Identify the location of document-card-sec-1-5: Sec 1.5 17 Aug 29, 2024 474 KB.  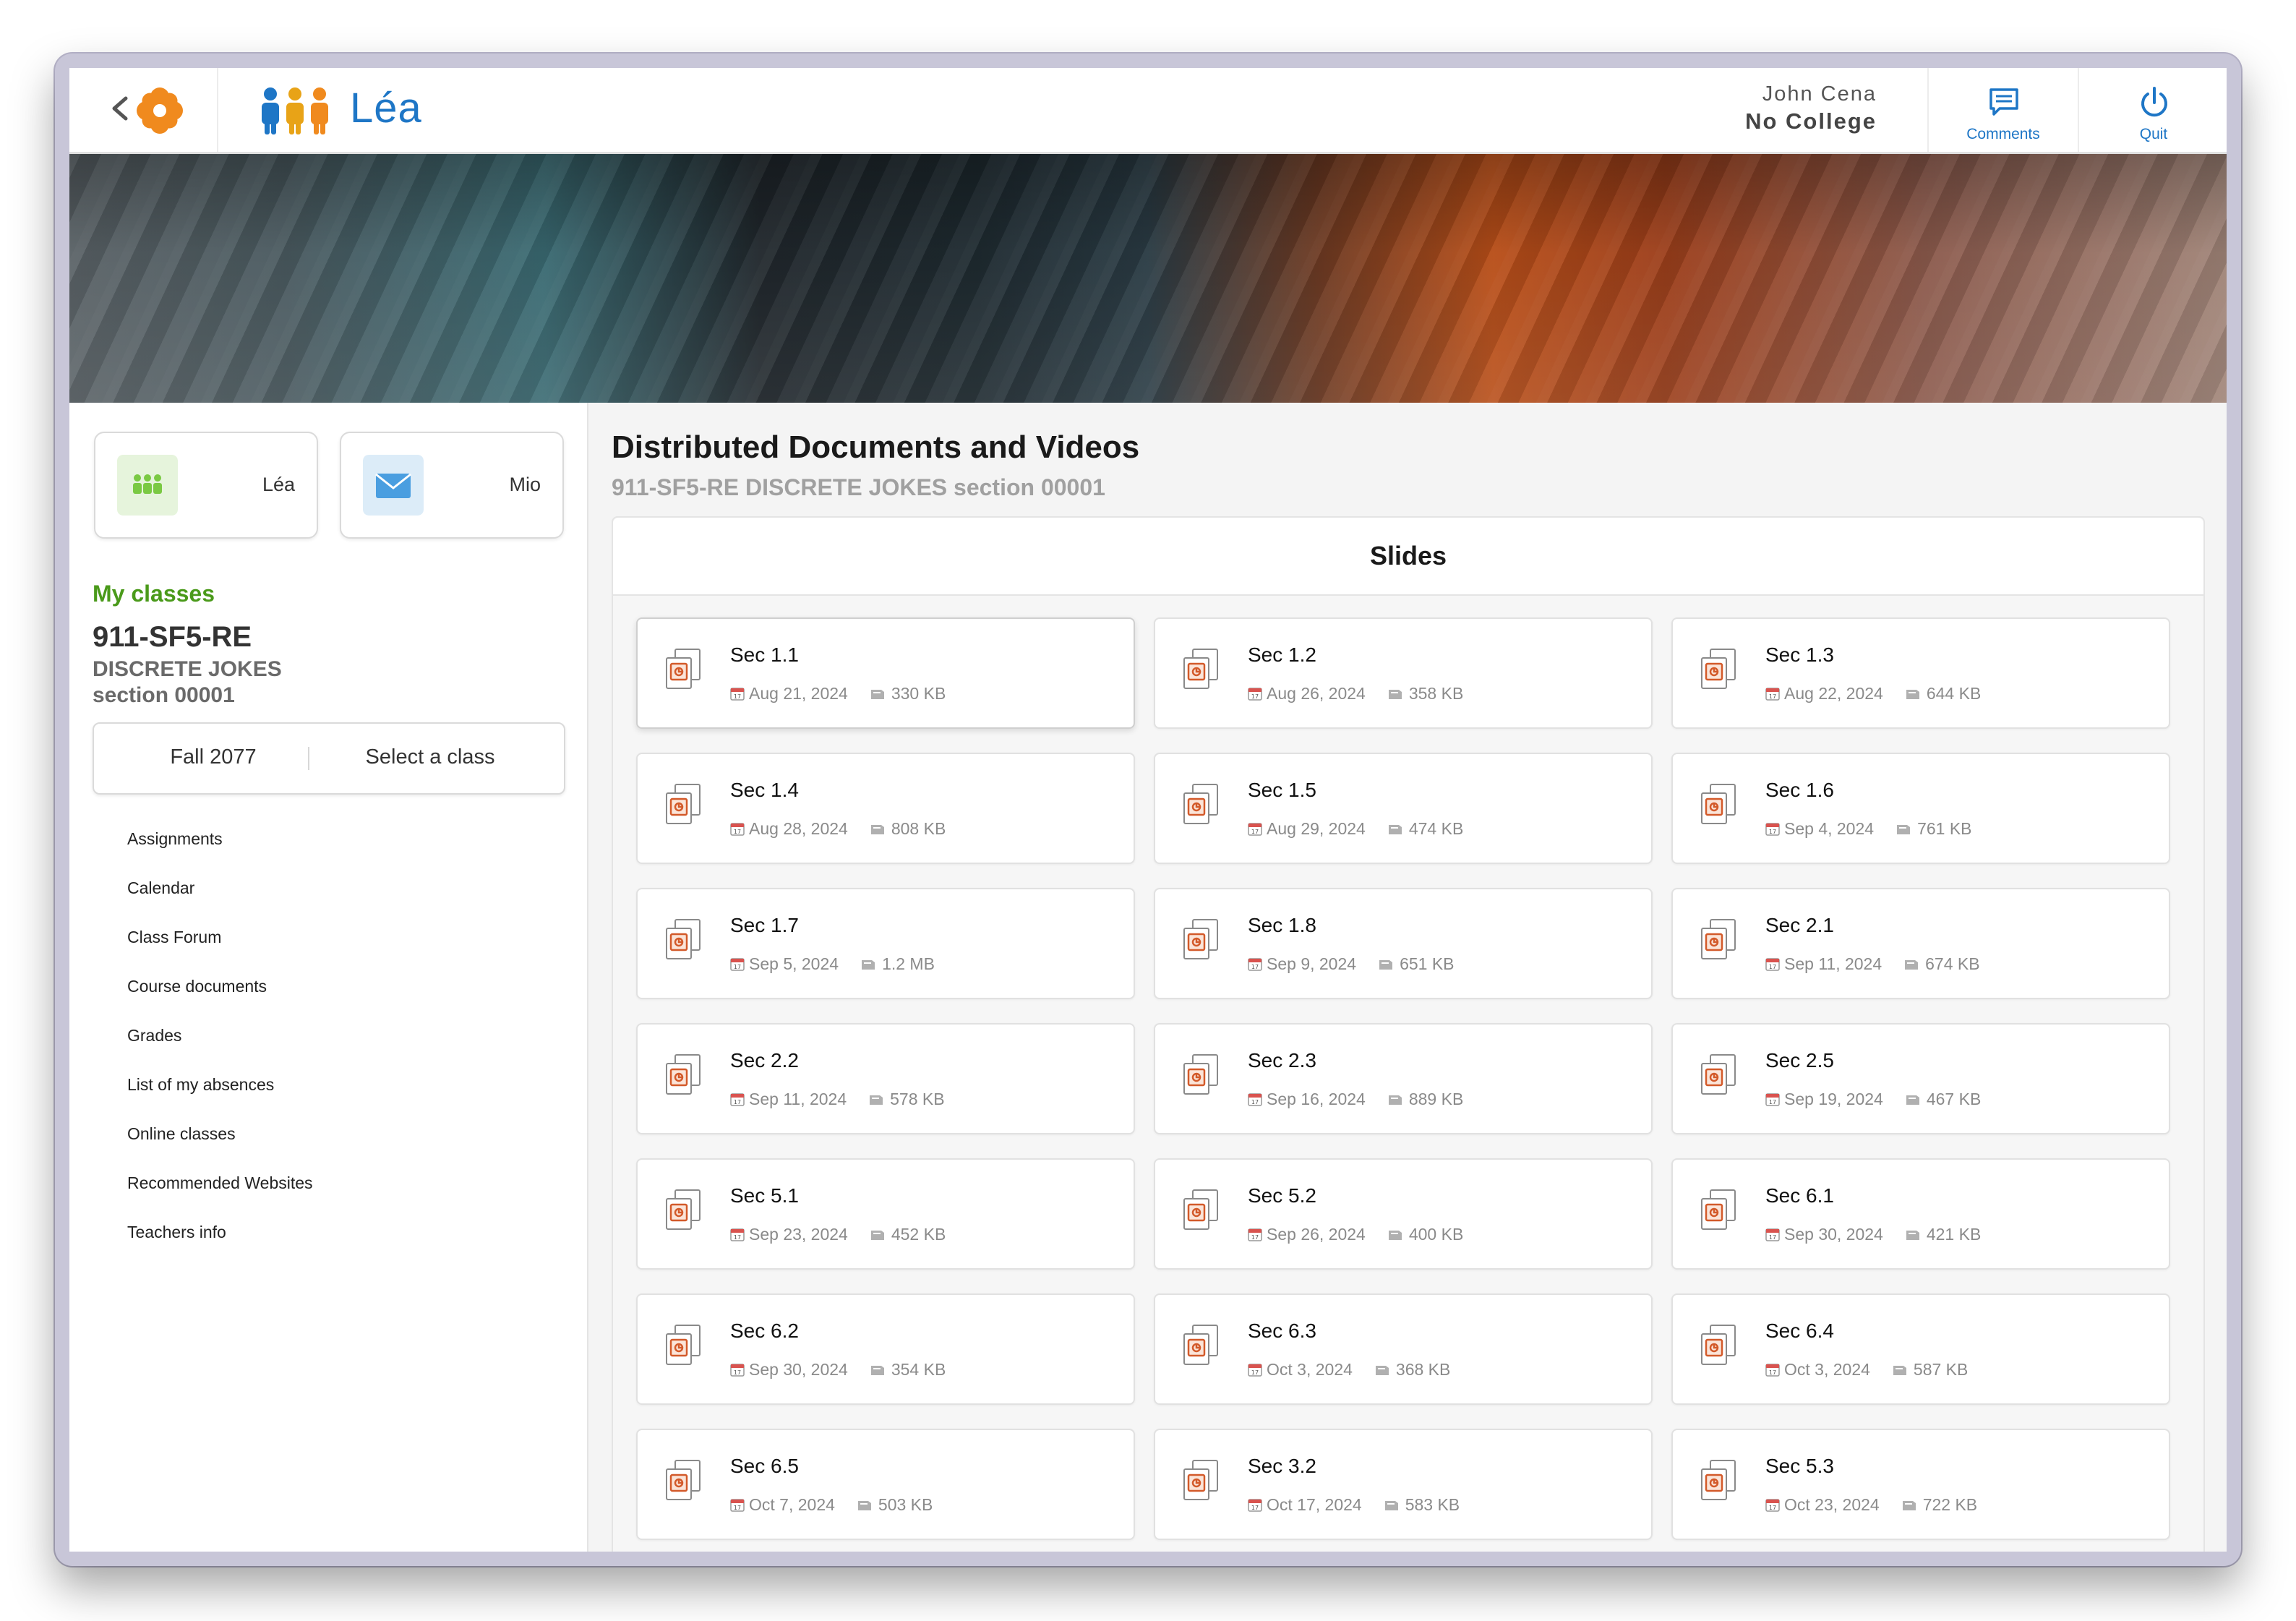
(1403, 808).